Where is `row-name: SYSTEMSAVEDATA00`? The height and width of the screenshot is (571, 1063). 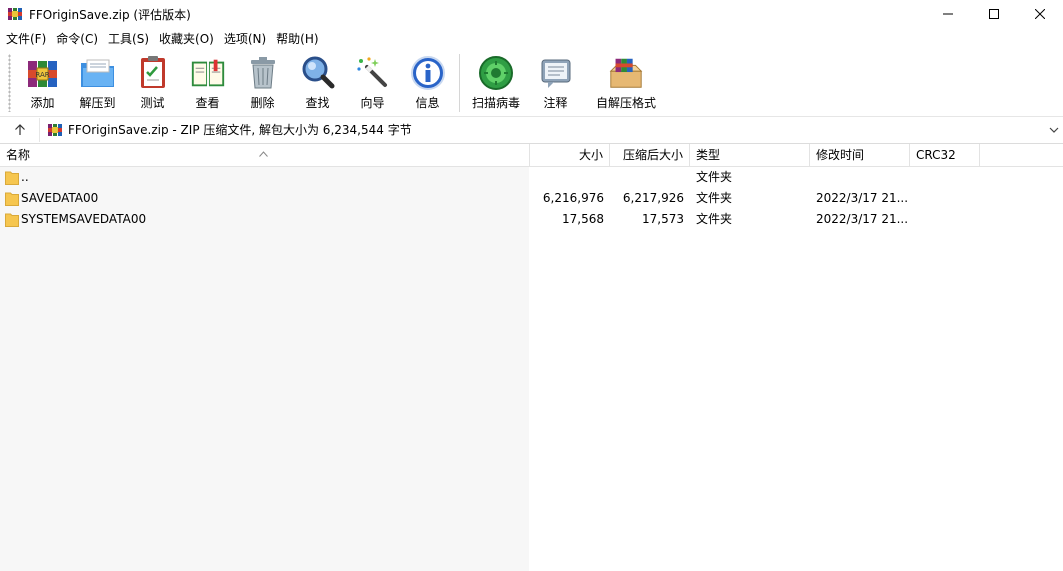 row-name: SYSTEMSAVEDATA00 is located at coordinates (84, 219).